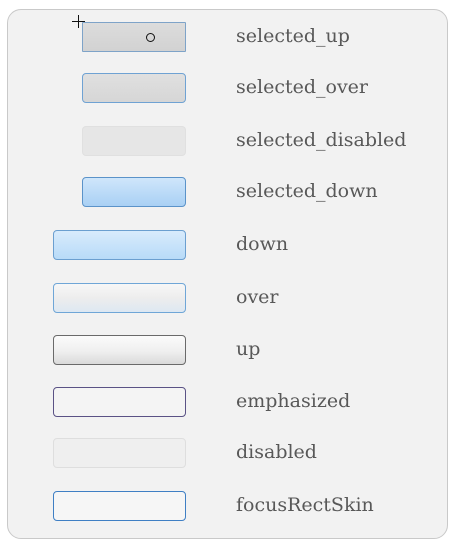  What do you see at coordinates (134, 88) in the screenshot?
I see `selected-over-swatch` at bounding box center [134, 88].